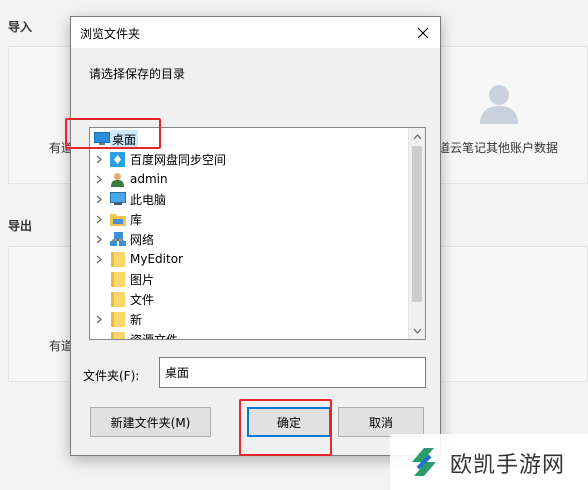  I want to click on tree-scrollbar, so click(416, 233).